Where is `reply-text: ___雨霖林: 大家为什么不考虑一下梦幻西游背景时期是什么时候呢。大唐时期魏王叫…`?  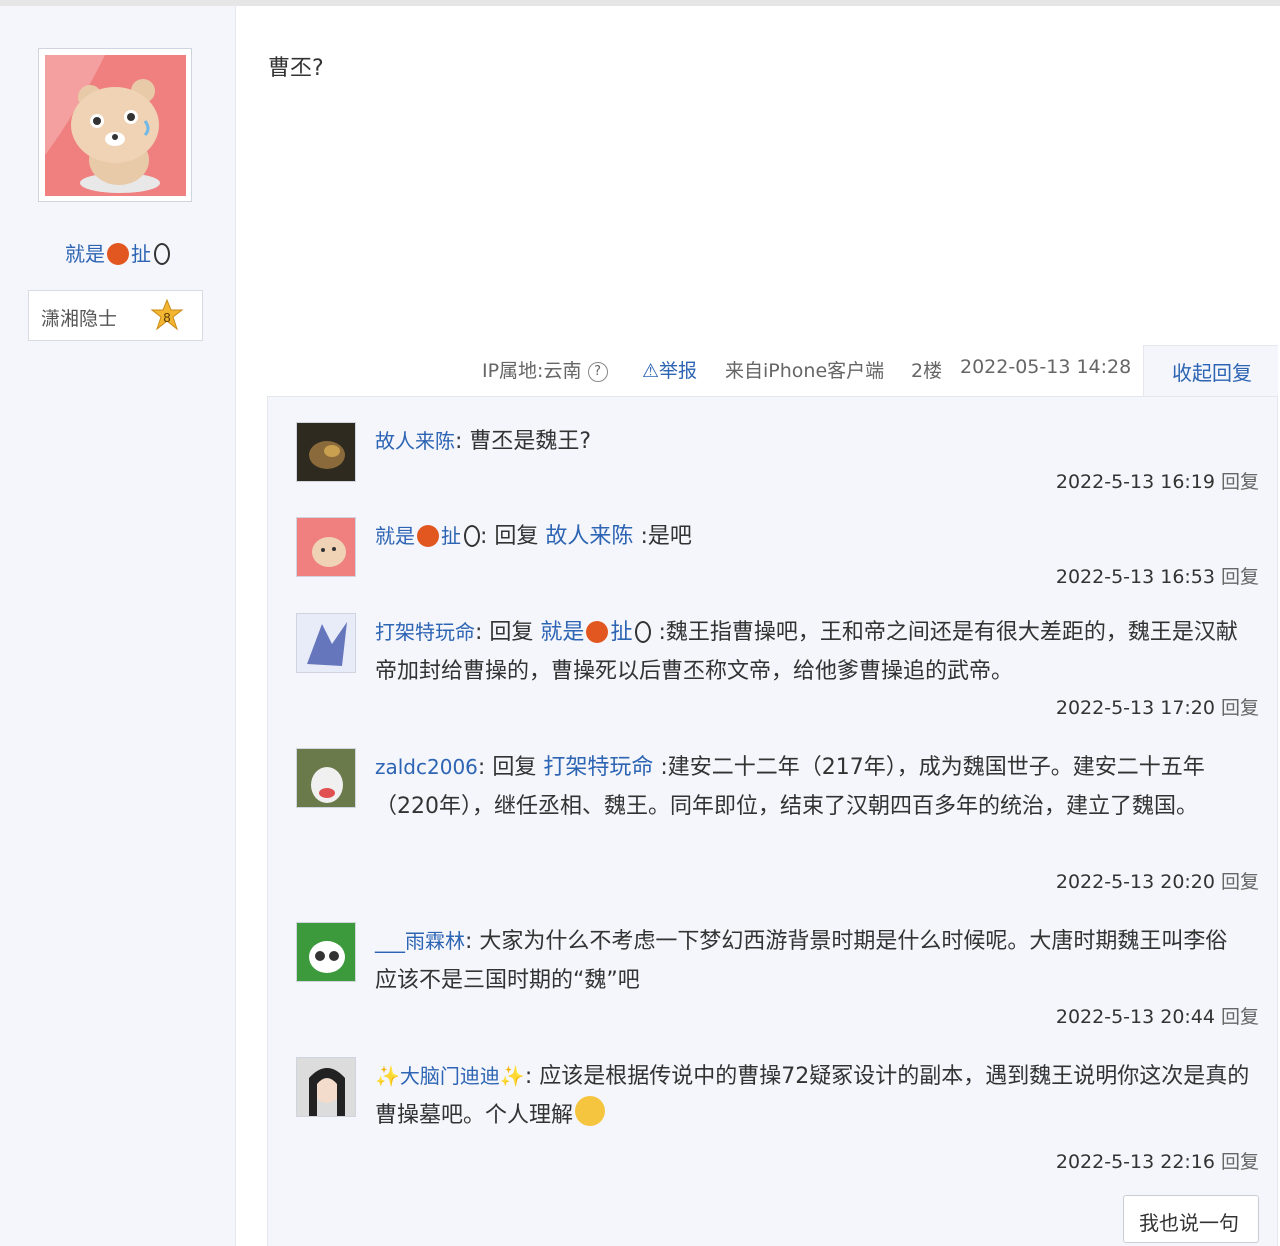
reply-text: ___雨霖林: 大家为什么不考虑一下梦幻西游背景时期是什么时候呢。大唐时期魏王叫… is located at coordinates (801, 961).